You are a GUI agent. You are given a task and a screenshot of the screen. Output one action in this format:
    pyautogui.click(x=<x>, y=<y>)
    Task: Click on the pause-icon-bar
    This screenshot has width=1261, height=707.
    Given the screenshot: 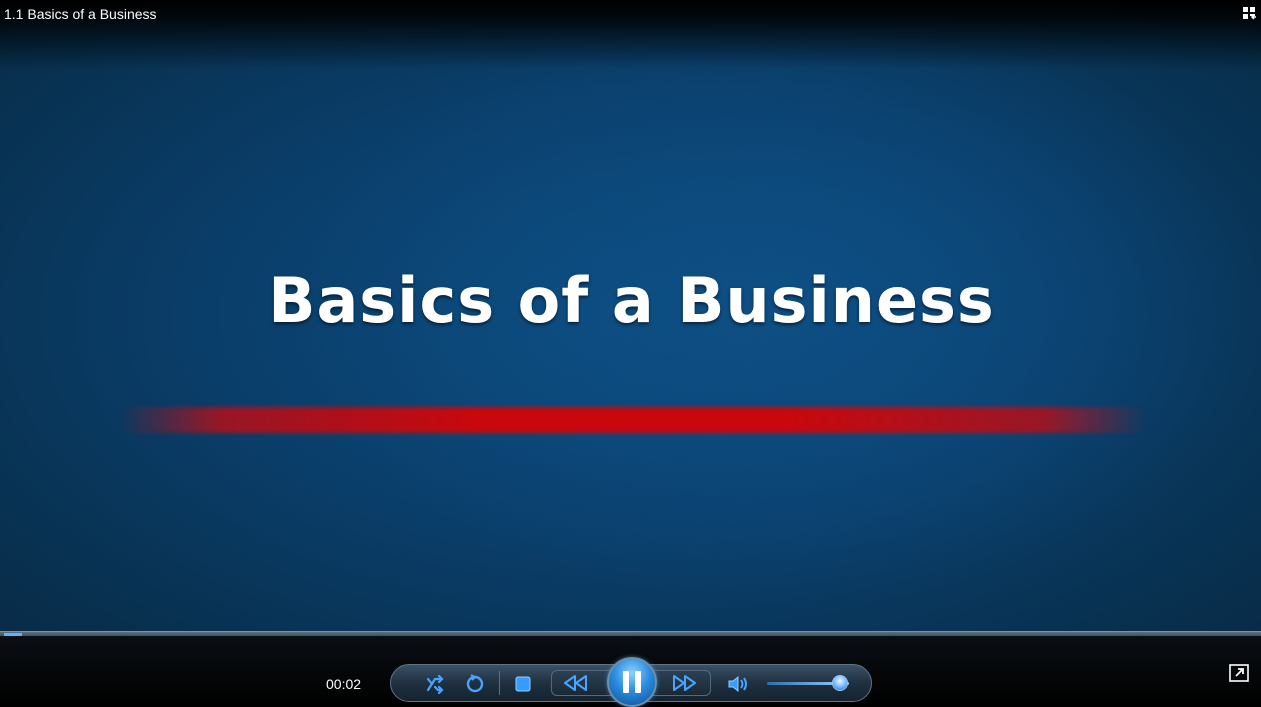 What is the action you would take?
    pyautogui.click(x=638, y=682)
    